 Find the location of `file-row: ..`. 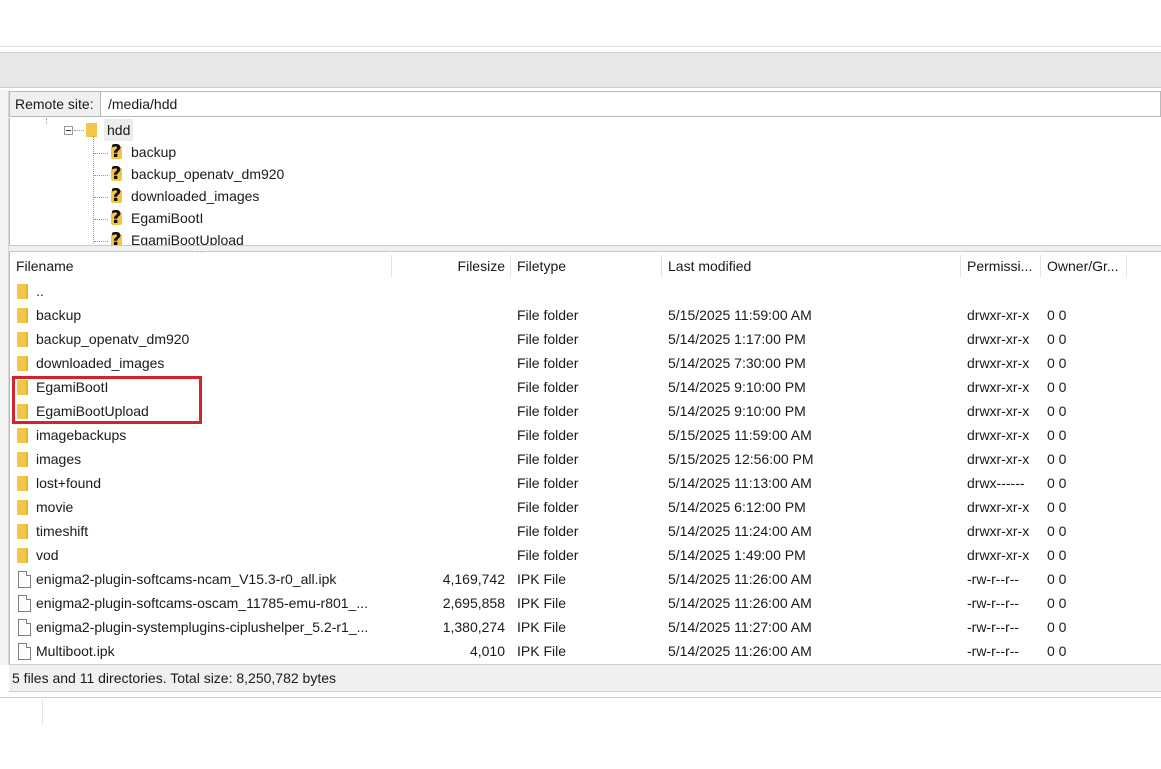

file-row: .. is located at coordinates (585, 291).